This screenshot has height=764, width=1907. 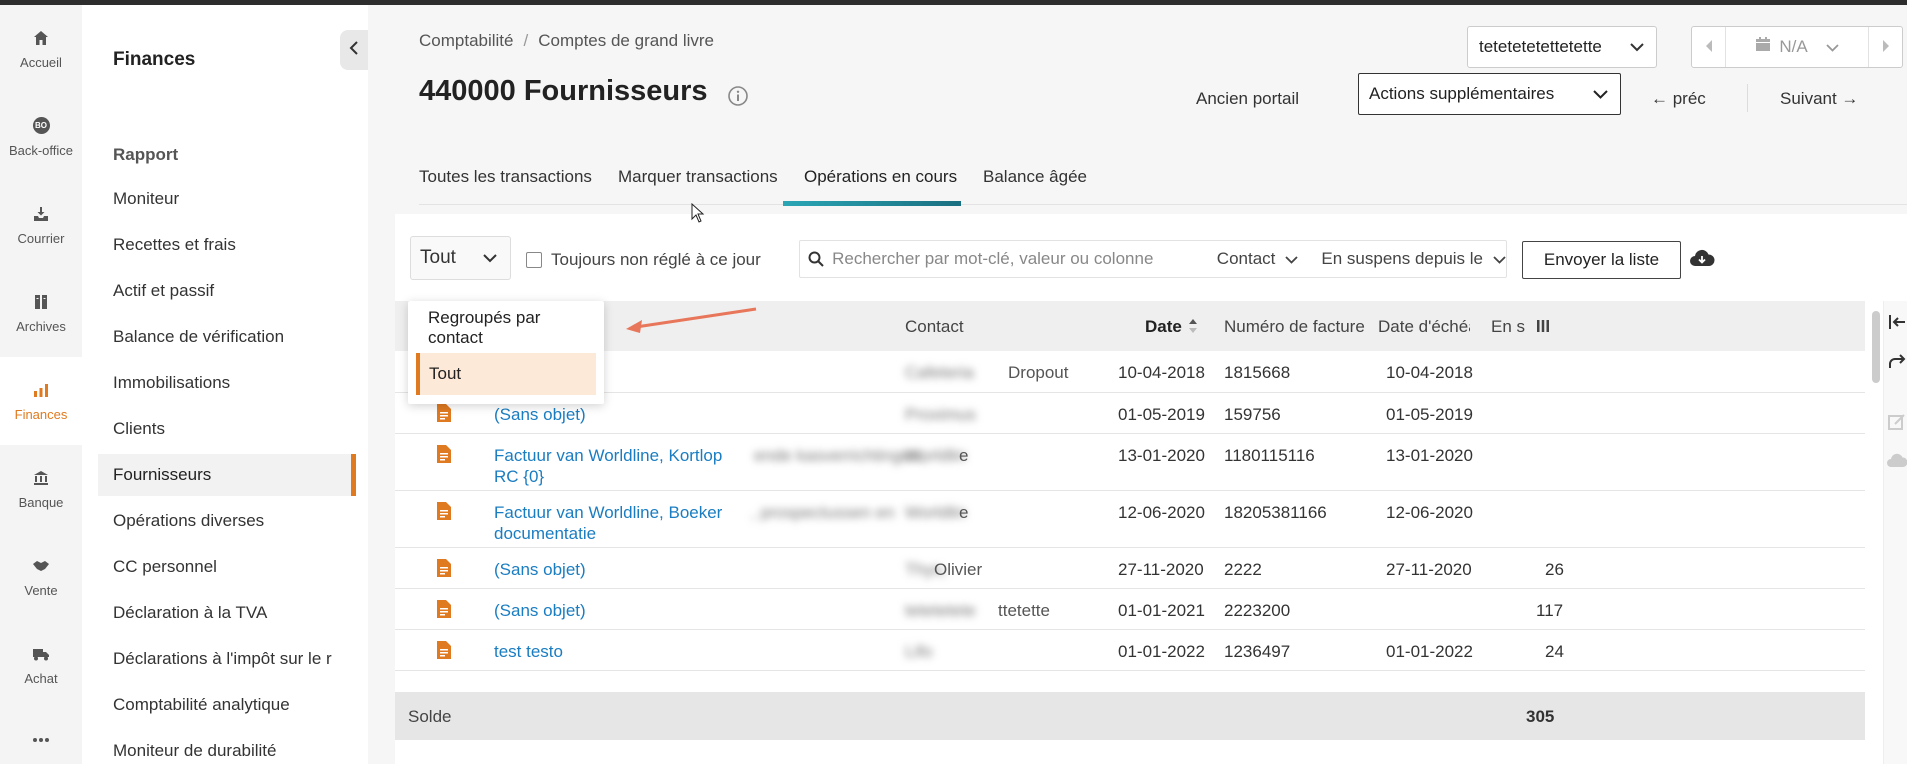 What do you see at coordinates (1193, 328) in the screenshot?
I see `sort-icon` at bounding box center [1193, 328].